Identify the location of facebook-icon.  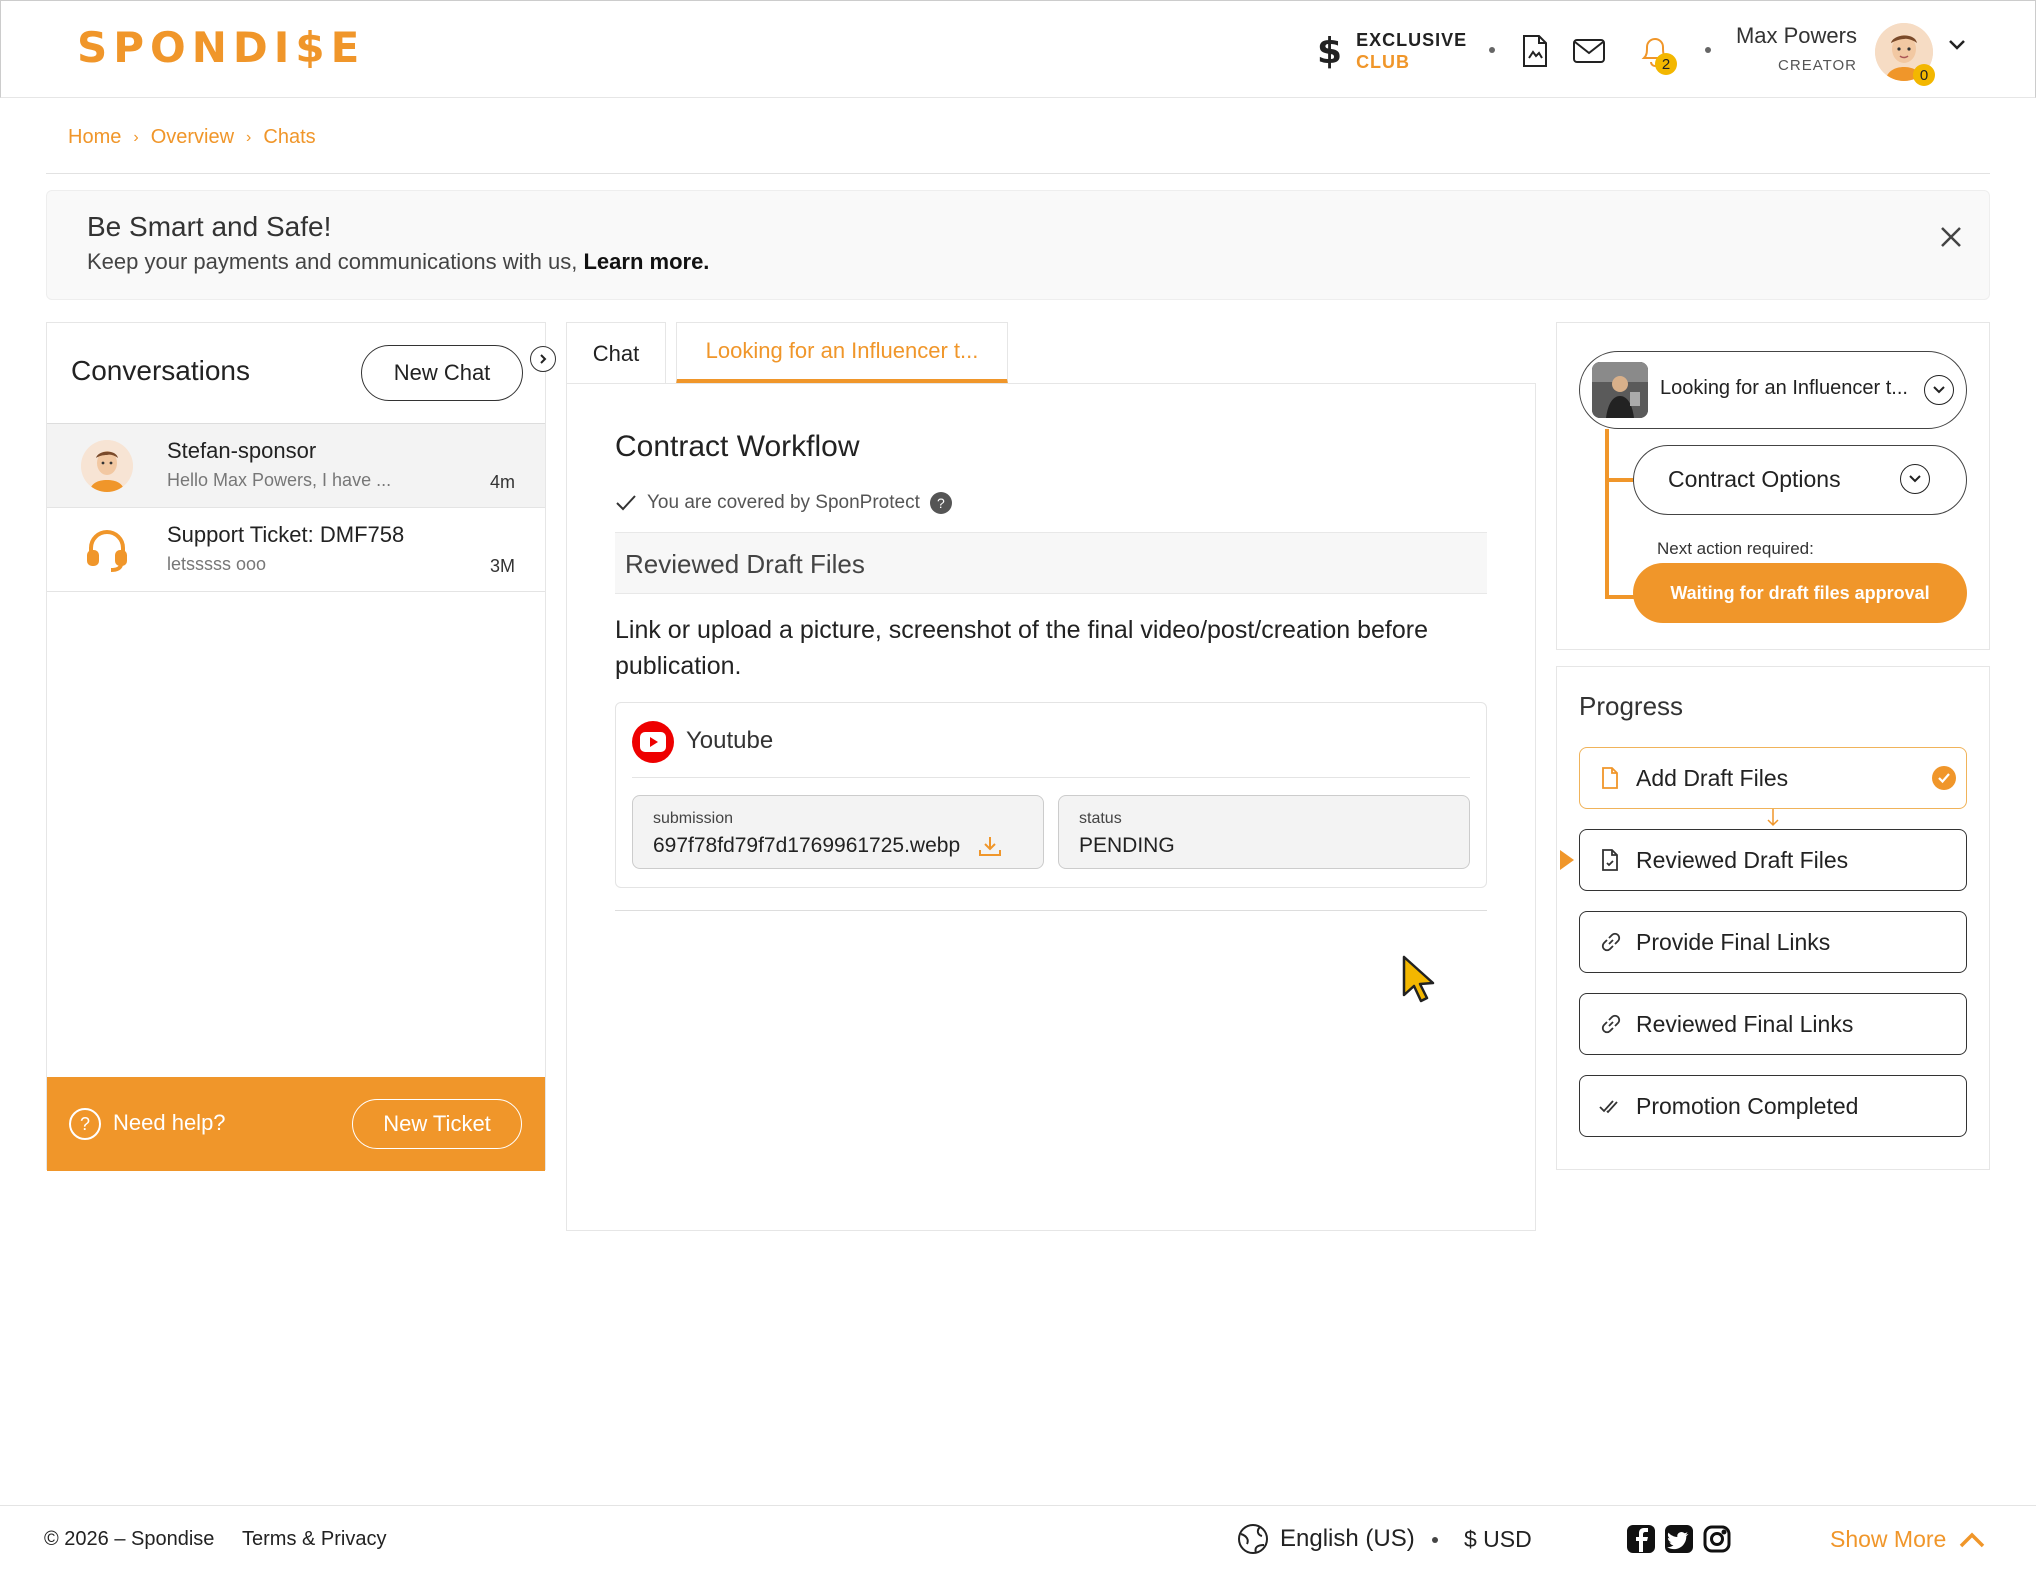
(1641, 1539).